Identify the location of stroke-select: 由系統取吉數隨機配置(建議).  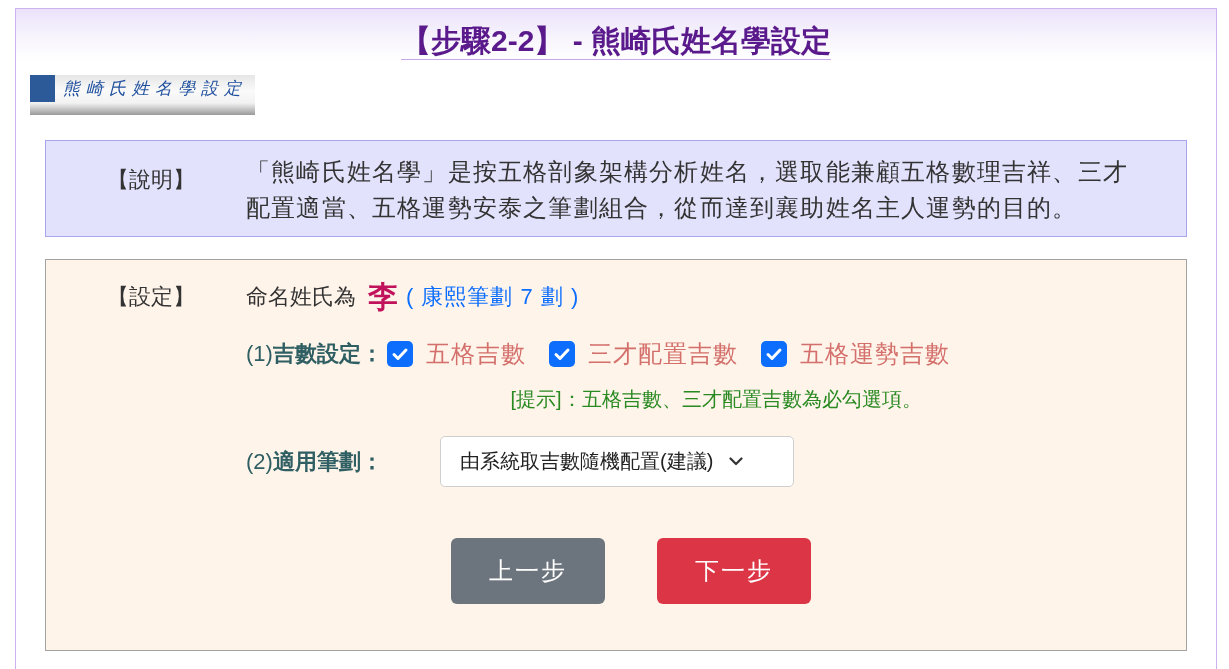
(617, 461).